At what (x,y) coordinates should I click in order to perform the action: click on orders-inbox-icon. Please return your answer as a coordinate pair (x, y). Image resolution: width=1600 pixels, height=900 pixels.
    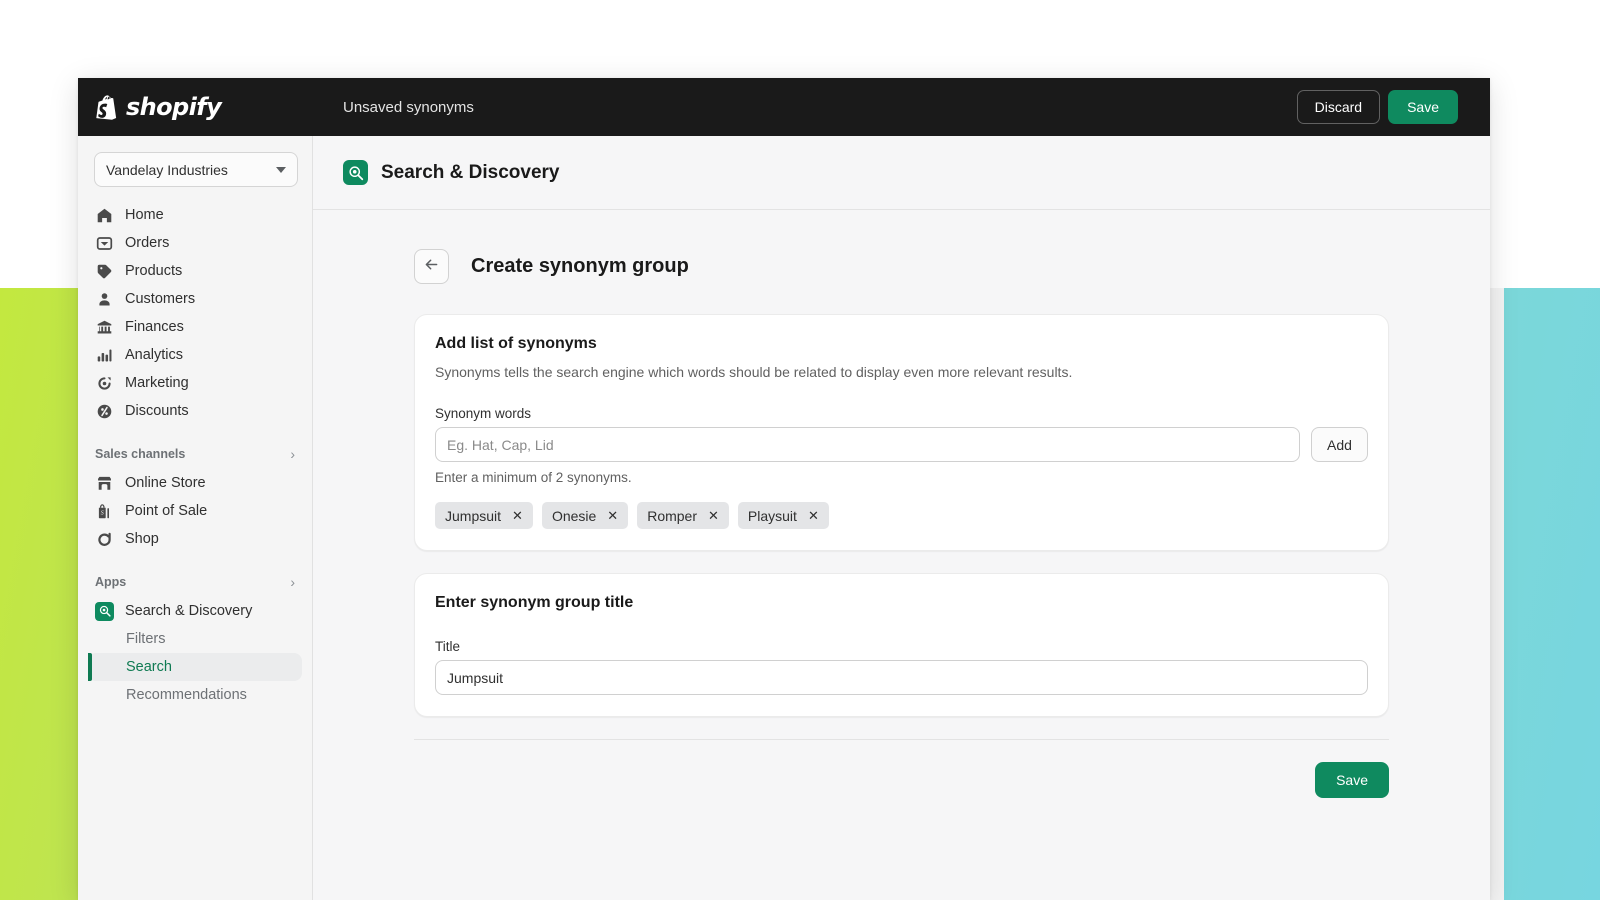
    Looking at the image, I should click on (104, 243).